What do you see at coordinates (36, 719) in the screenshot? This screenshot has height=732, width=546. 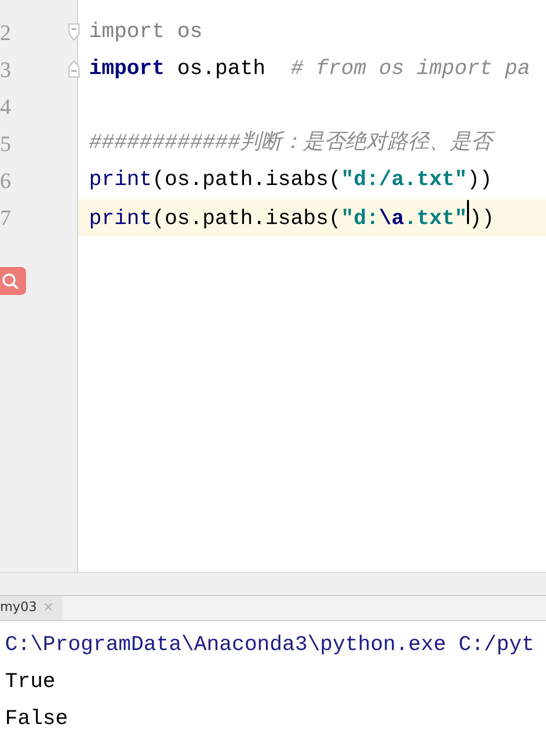 I see `output-text: False` at bounding box center [36, 719].